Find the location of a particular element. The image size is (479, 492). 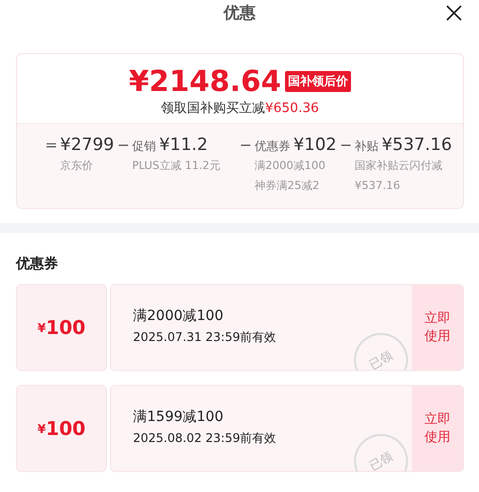

coupon-expiry: 2025.07.31 23:59前有效 is located at coordinates (204, 337).